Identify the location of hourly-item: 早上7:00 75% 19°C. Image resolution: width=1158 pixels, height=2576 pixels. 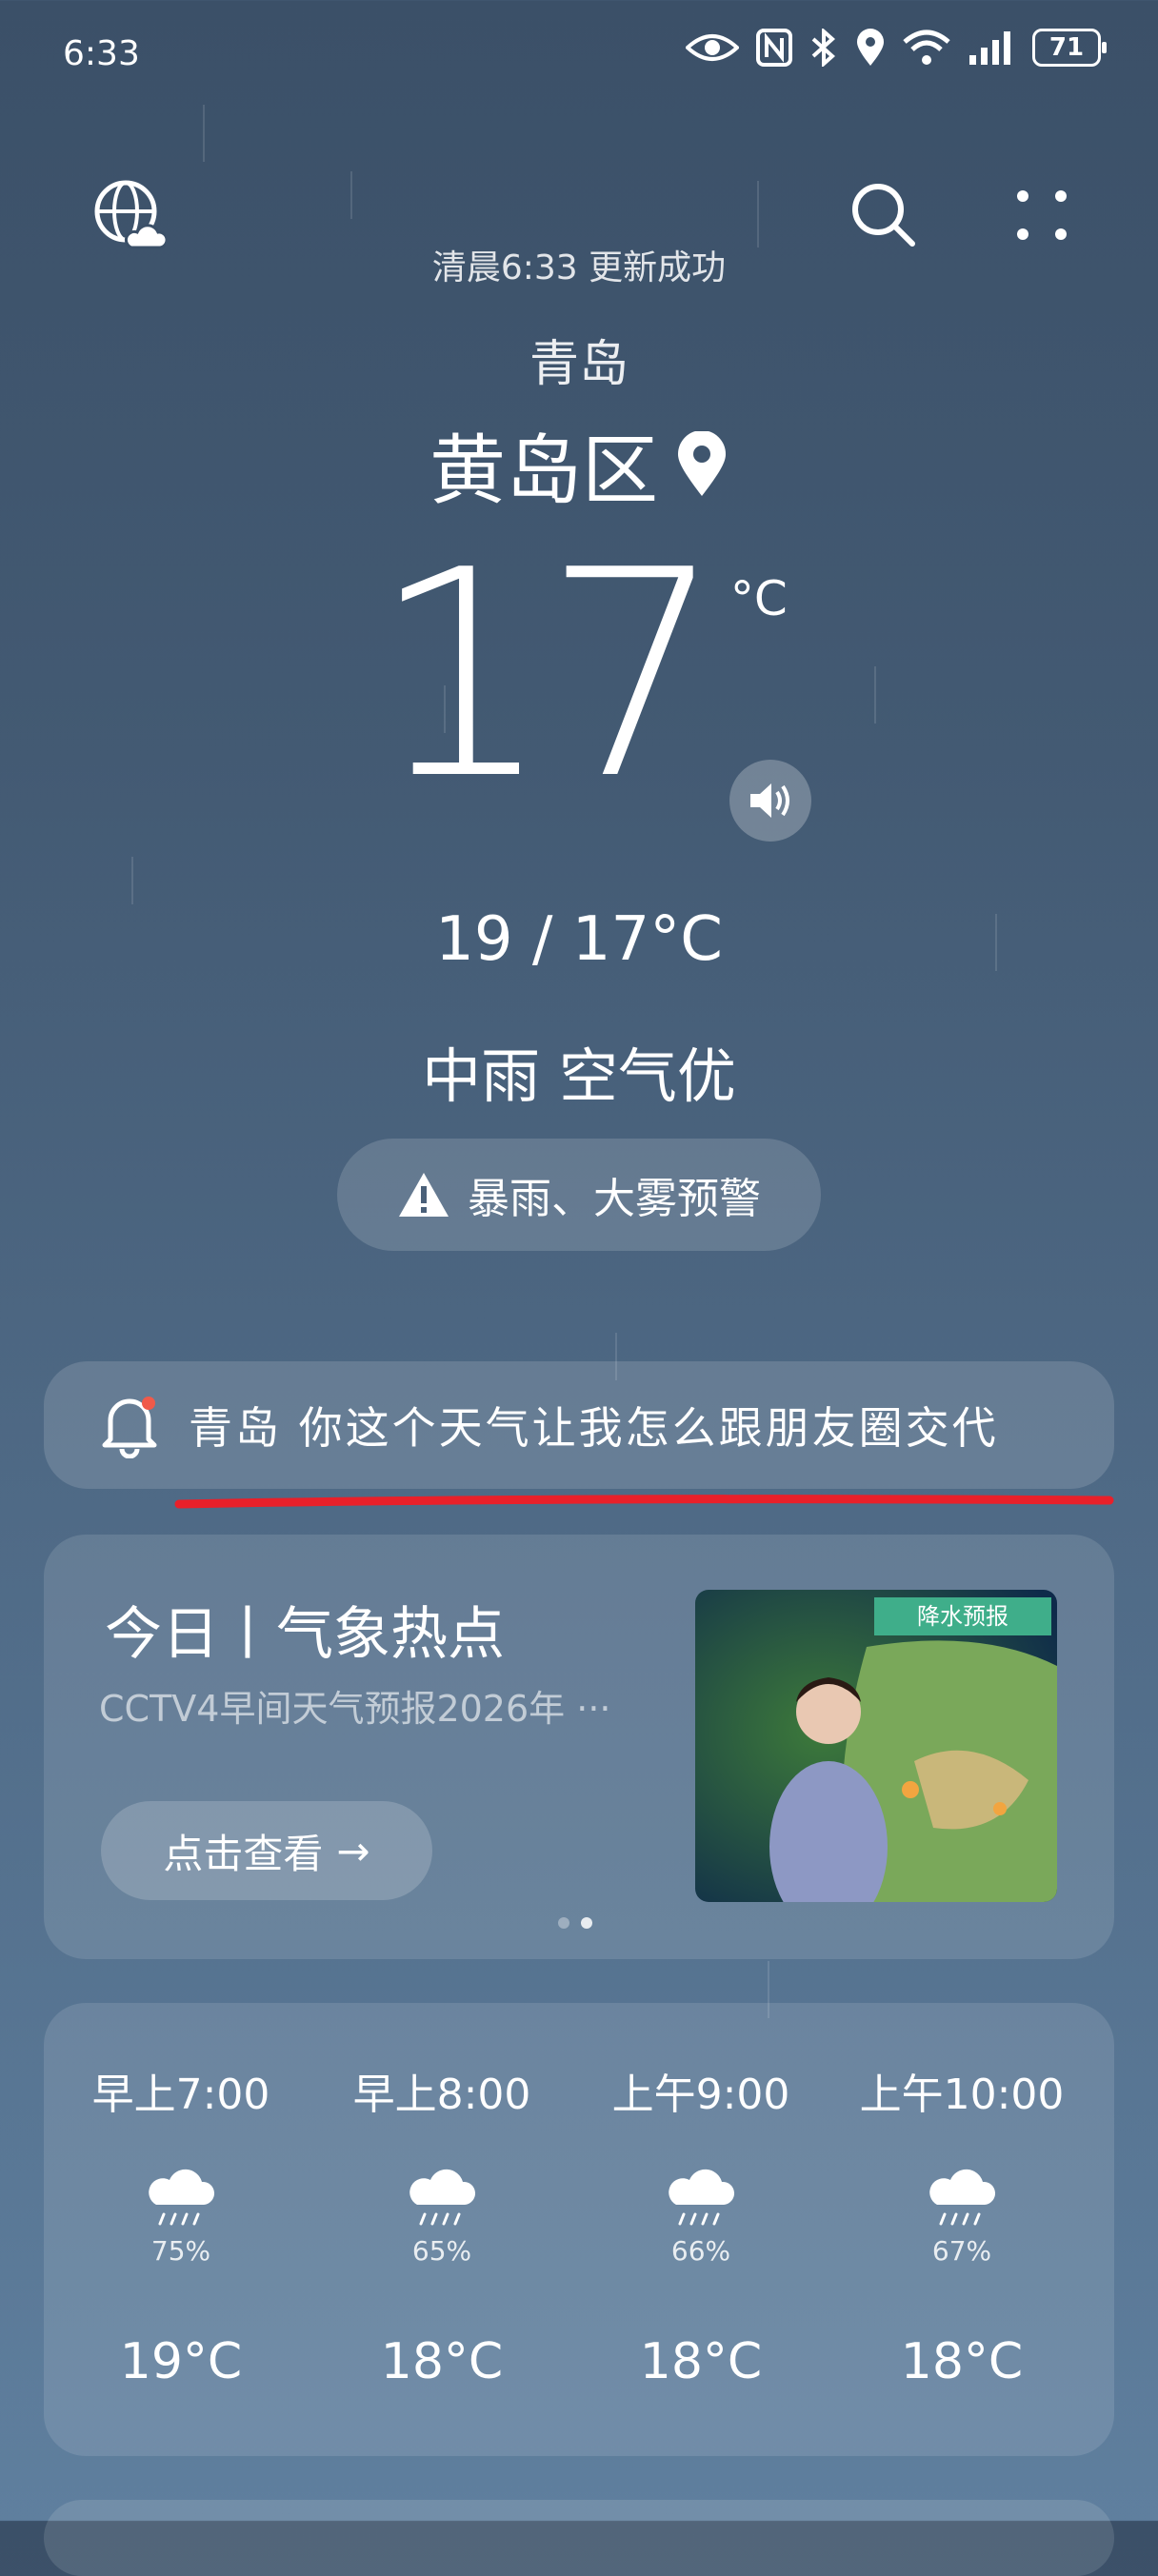
(181, 2225).